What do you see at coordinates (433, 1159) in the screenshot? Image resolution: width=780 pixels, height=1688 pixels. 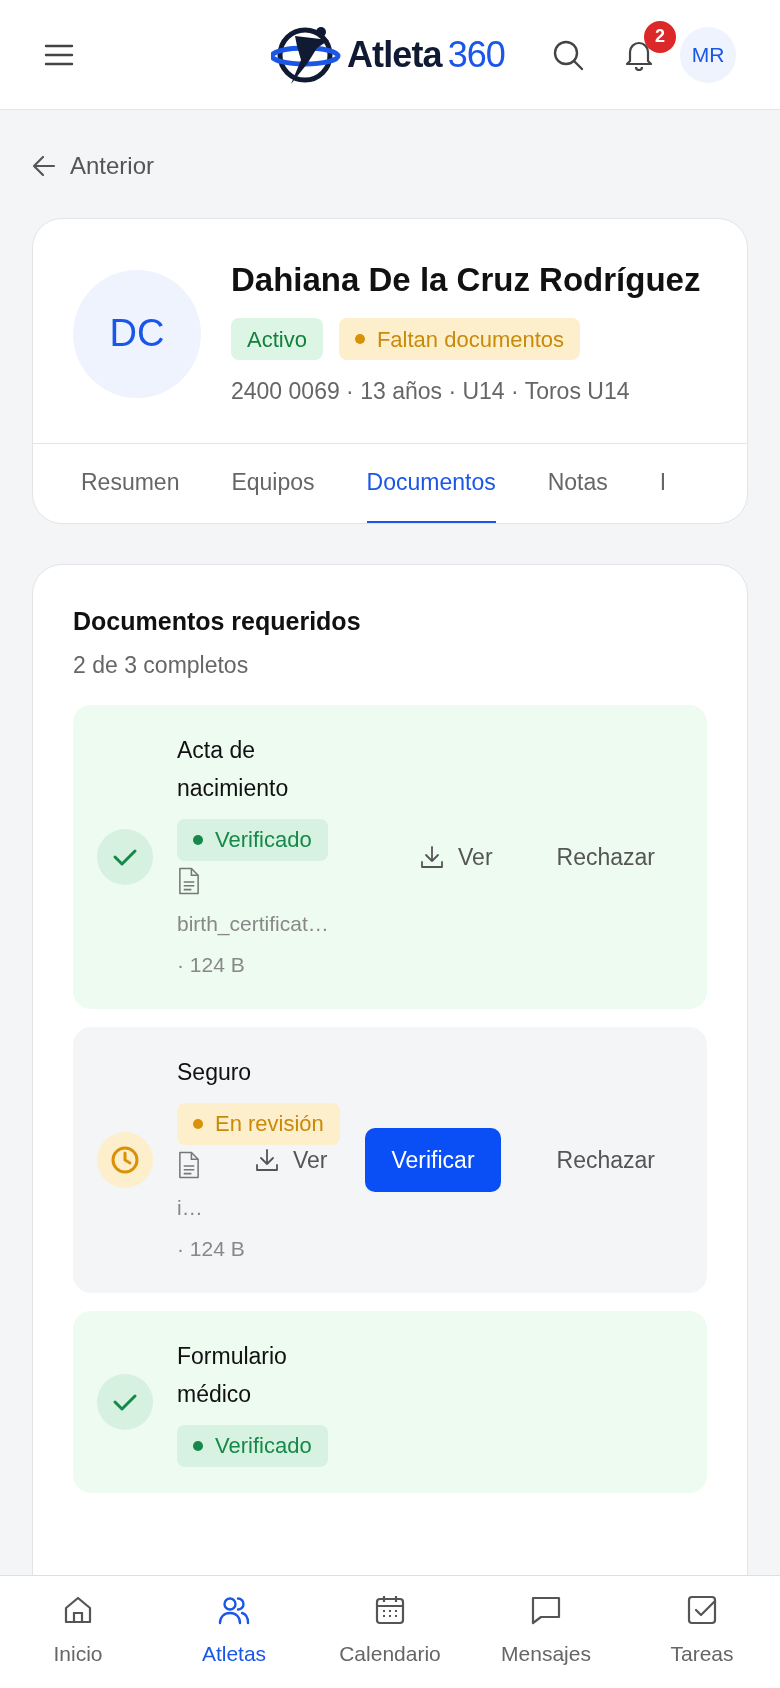 I see `verify-button: Verificar` at bounding box center [433, 1159].